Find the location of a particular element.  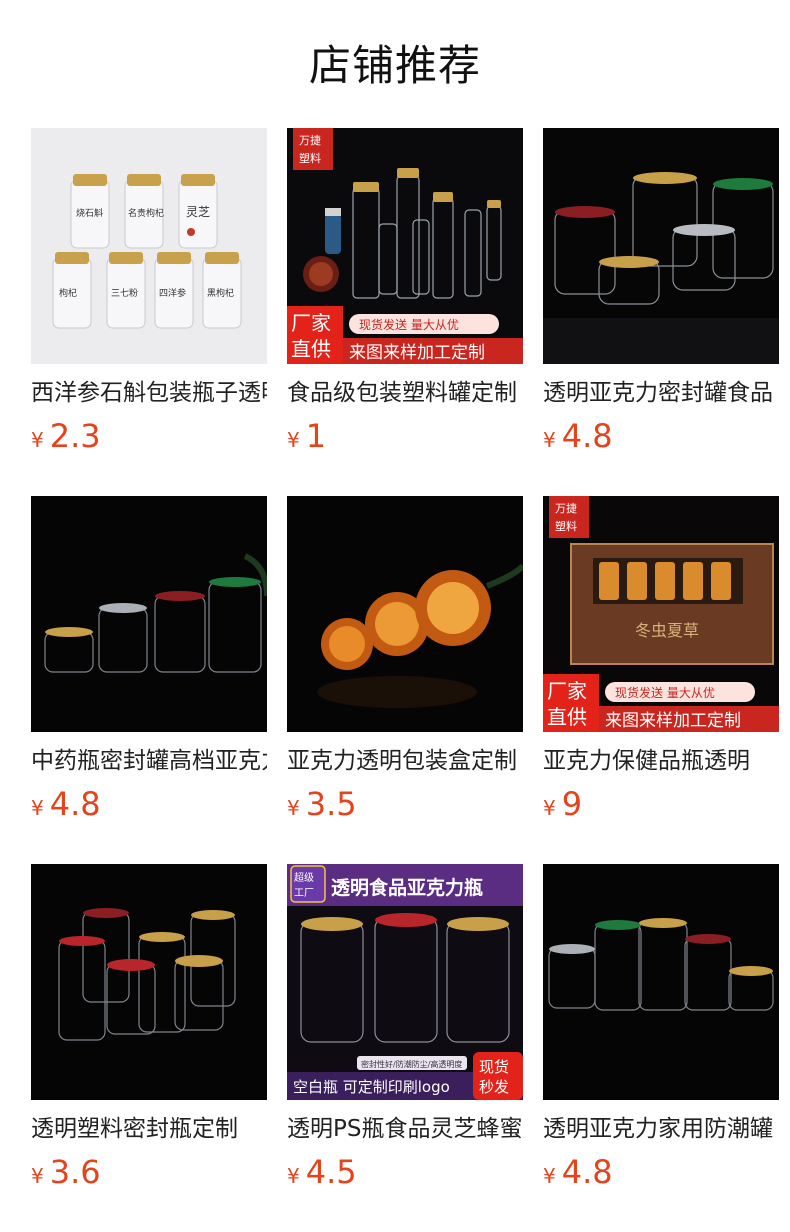

jar-label: 三七粉 is located at coordinates (124, 293).